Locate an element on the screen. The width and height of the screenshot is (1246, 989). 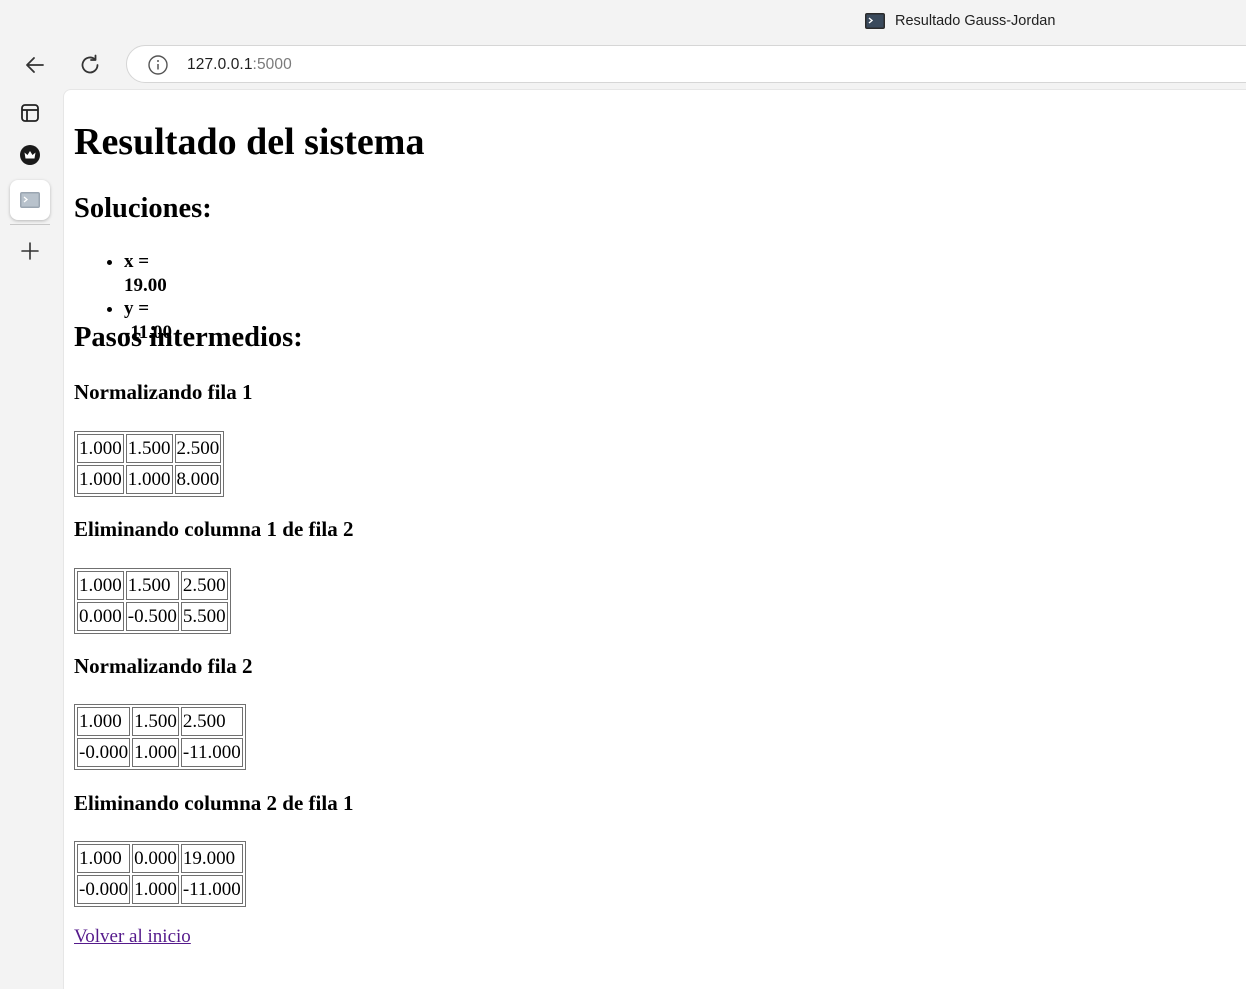
title-bar: Resultado Gauss-Jordan is located at coordinates (623, 20).